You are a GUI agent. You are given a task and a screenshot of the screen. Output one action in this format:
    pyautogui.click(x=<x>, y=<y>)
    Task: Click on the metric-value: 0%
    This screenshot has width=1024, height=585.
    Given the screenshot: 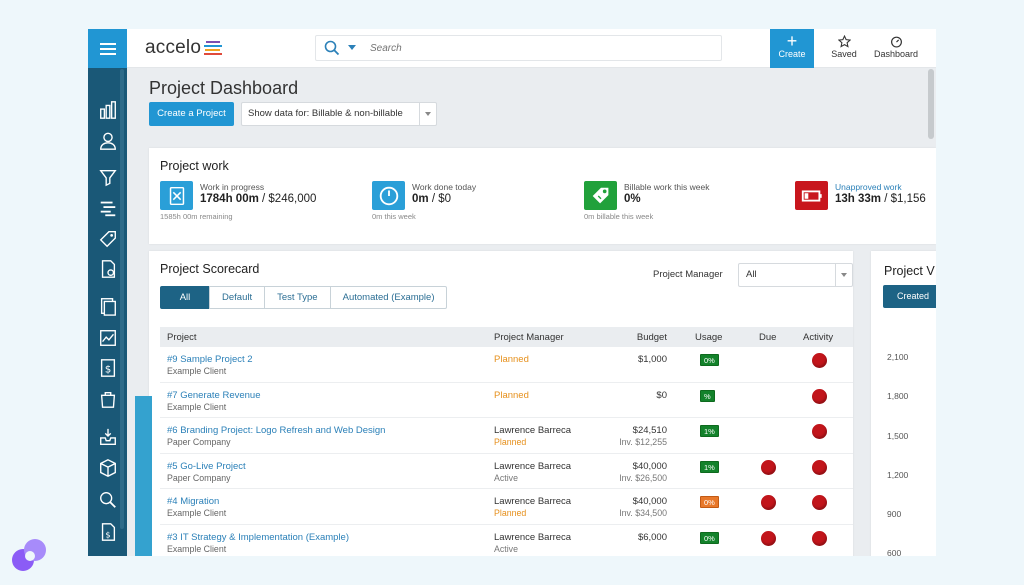 What is the action you would take?
    pyautogui.click(x=632, y=199)
    